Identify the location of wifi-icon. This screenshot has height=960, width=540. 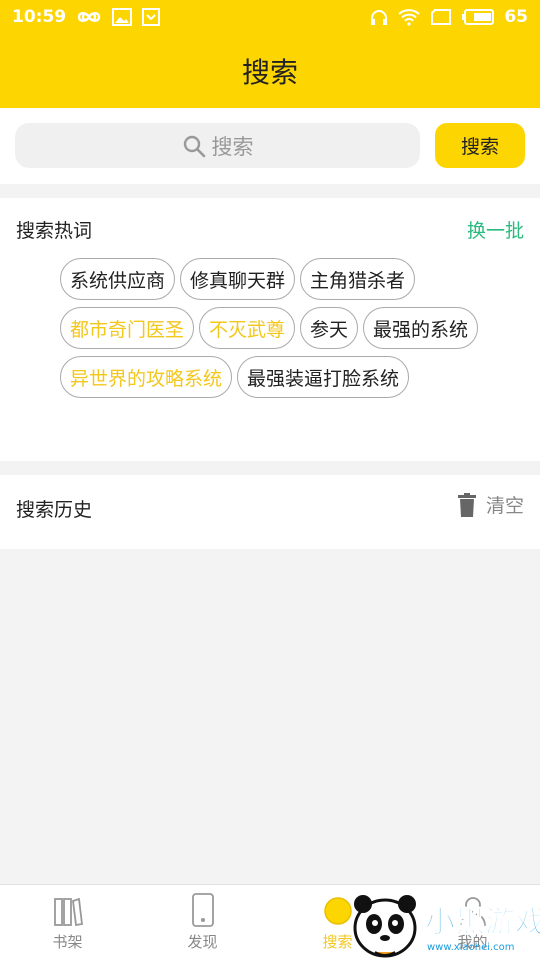
(409, 17).